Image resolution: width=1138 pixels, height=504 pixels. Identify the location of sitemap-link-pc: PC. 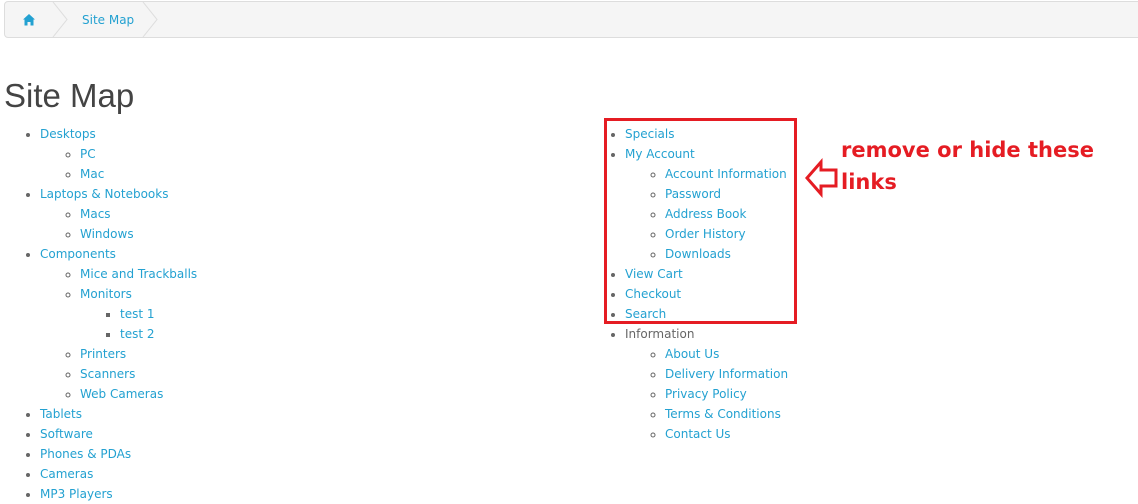
(88, 154).